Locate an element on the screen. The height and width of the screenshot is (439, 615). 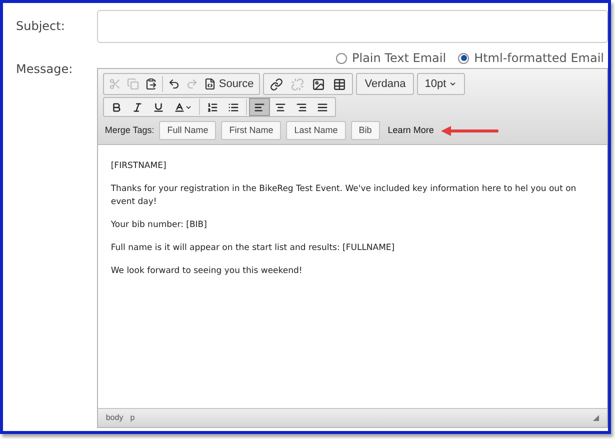
cut-icon is located at coordinates (114, 84).